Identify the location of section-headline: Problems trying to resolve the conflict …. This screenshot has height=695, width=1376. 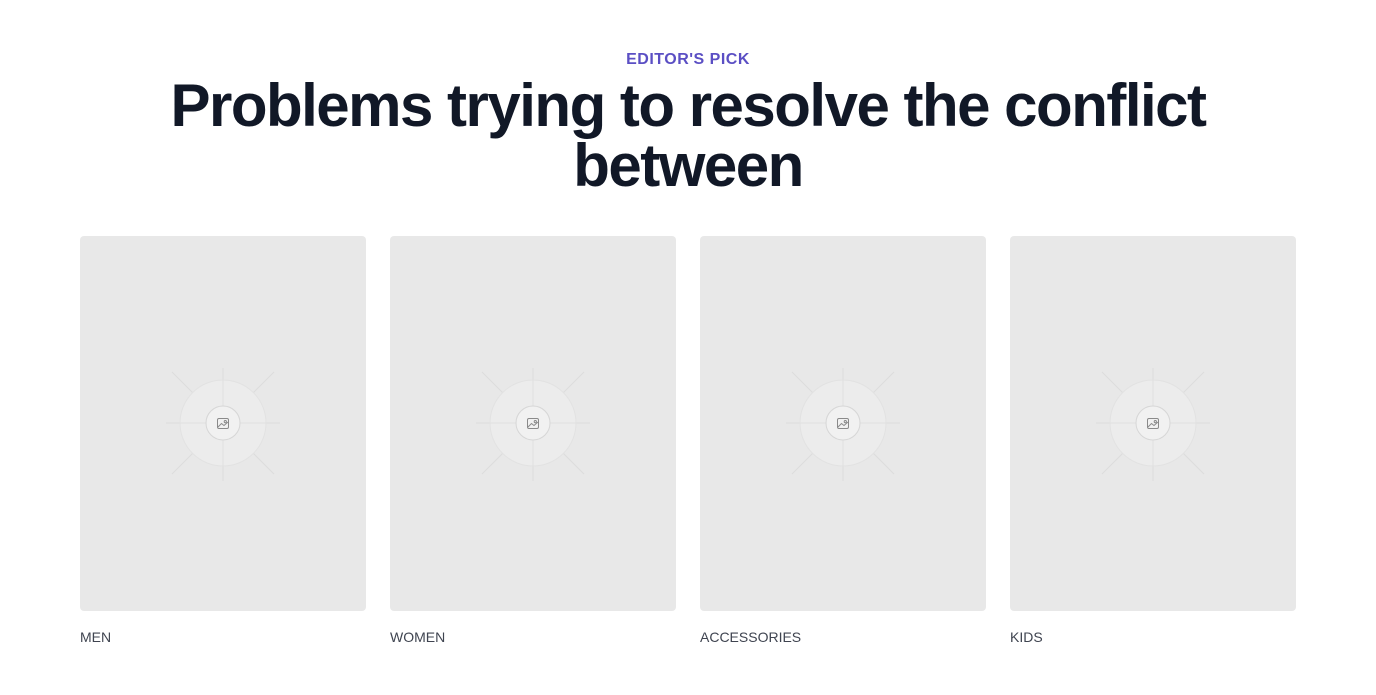
(688, 135).